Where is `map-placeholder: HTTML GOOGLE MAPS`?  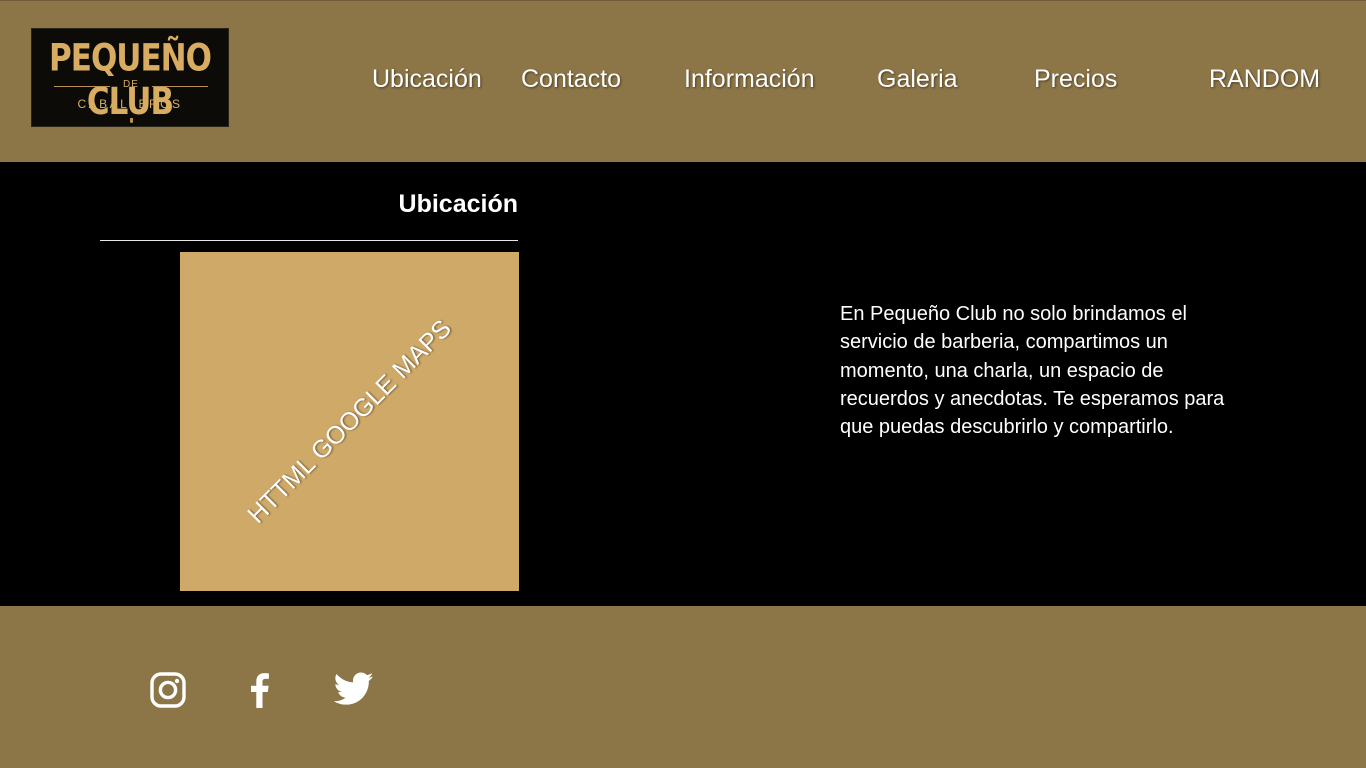 map-placeholder: HTTML GOOGLE MAPS is located at coordinates (349, 421).